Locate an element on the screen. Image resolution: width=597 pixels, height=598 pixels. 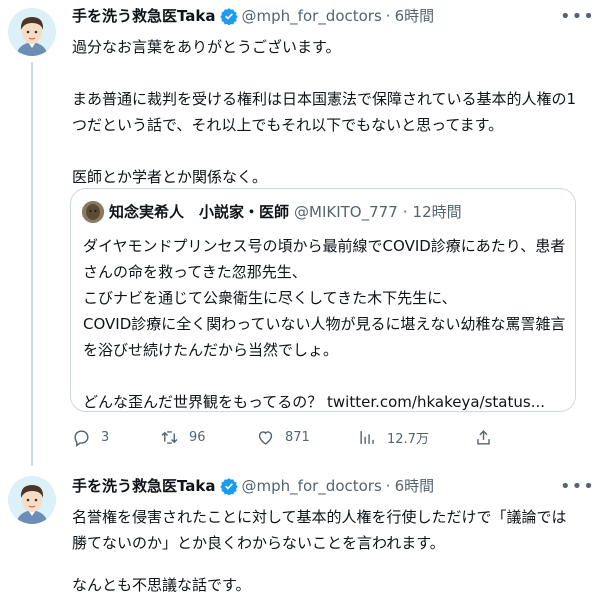
tweet-line: 医師とか学者とか関係なく。 is located at coordinates (170, 177).